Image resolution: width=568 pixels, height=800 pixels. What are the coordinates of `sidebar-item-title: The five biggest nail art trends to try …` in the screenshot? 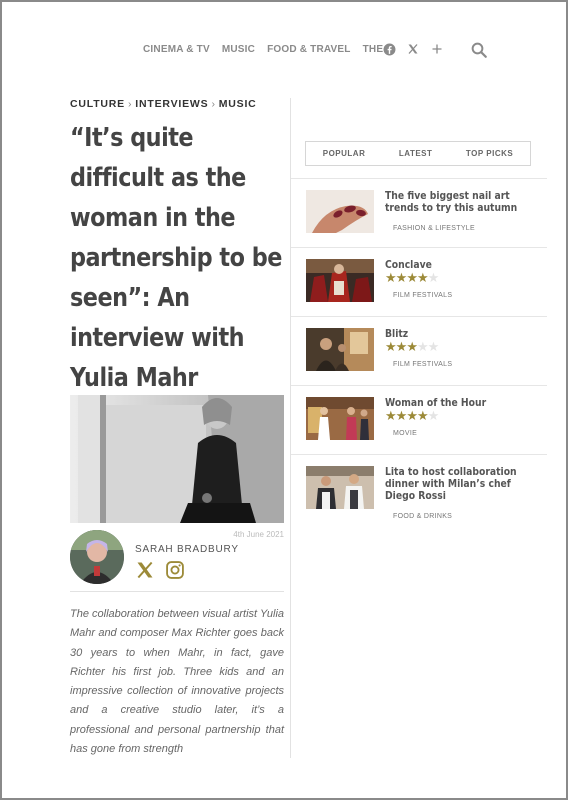 It's located at (451, 202).